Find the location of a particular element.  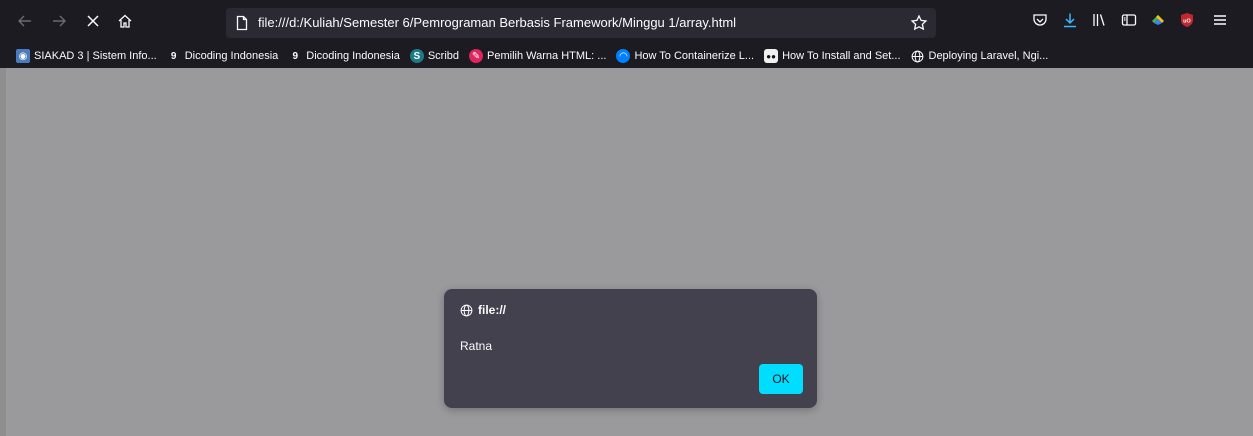

home-icon is located at coordinates (125, 21).